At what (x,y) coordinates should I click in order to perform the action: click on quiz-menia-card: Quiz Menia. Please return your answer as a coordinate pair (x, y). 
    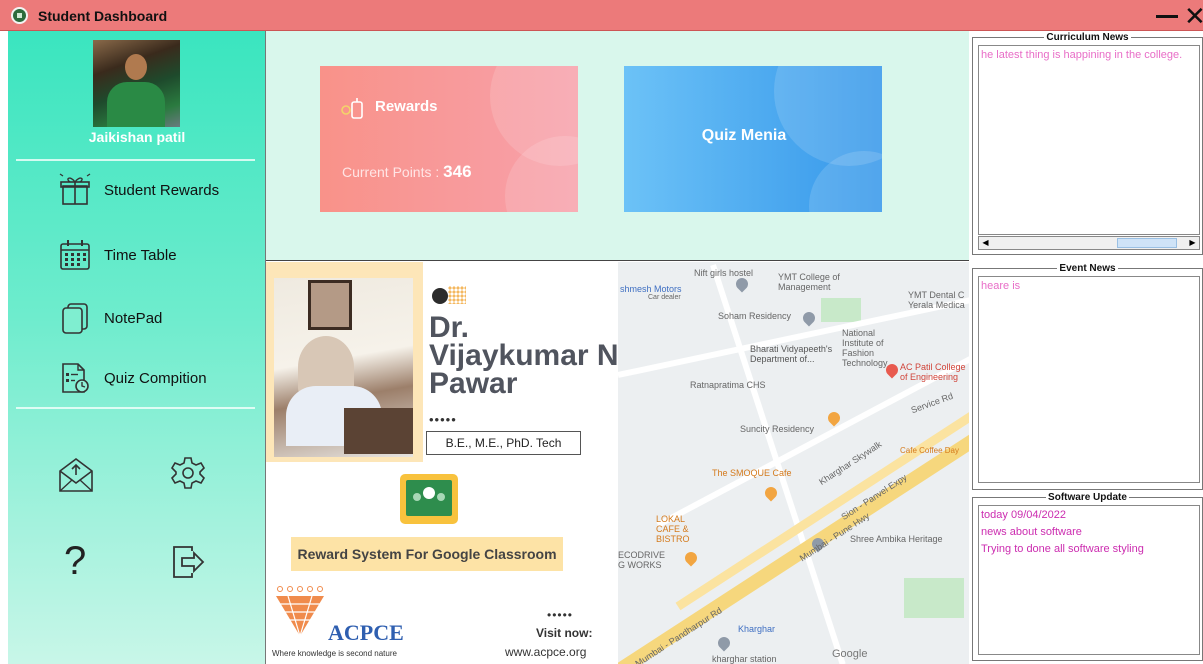
    Looking at the image, I should click on (753, 139).